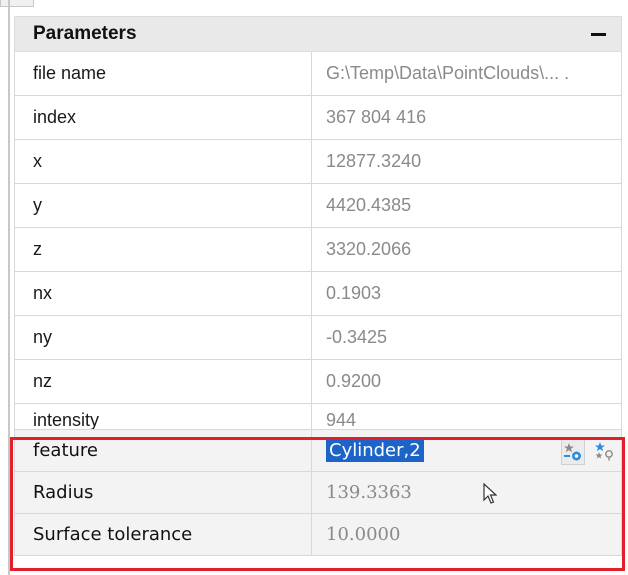 The height and width of the screenshot is (575, 628). I want to click on property-label: file name, so click(163, 73).